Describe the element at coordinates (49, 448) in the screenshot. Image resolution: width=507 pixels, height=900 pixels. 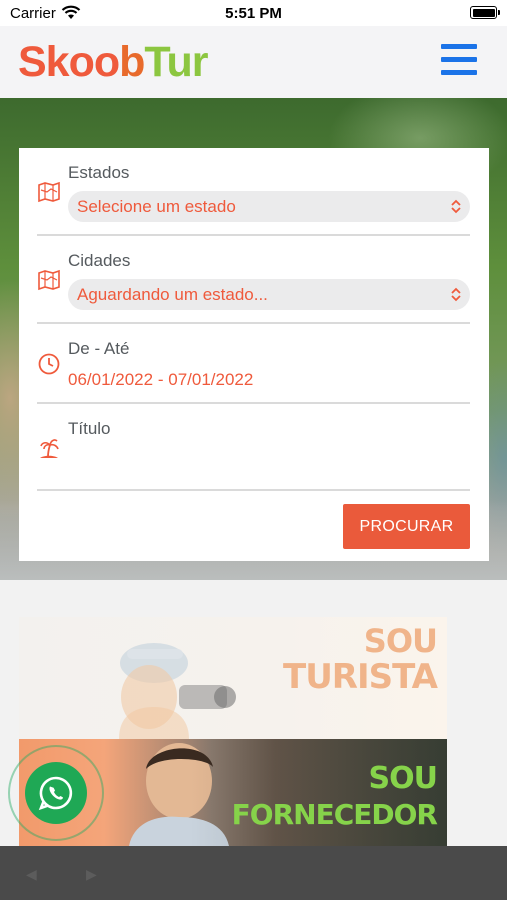
I see `palm-island-icon` at that location.